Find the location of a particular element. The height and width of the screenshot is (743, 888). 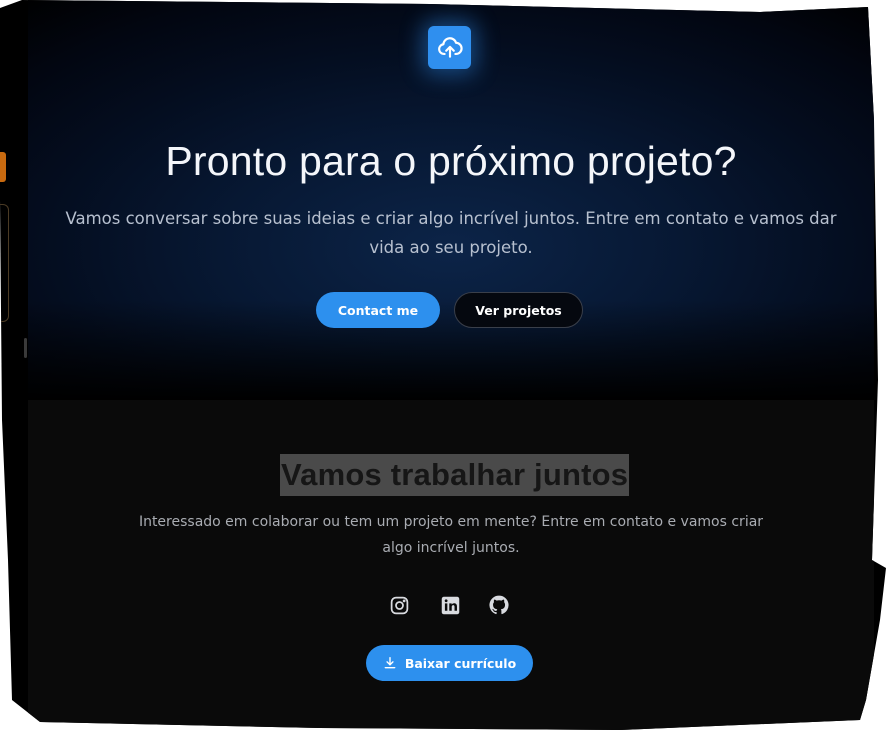

sidebar-tab is located at coordinates (3, 167).